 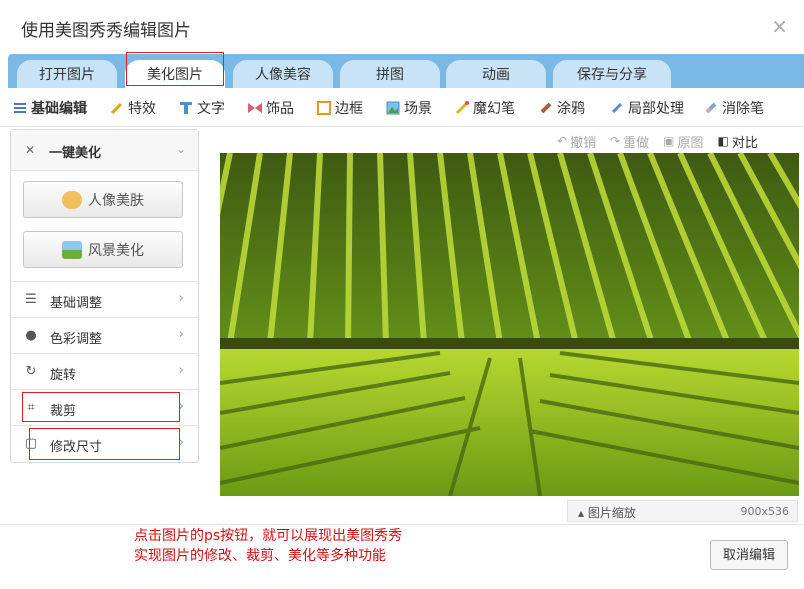 What do you see at coordinates (103, 199) in the screenshot?
I see `portrait-skin-button: 人像美肤` at bounding box center [103, 199].